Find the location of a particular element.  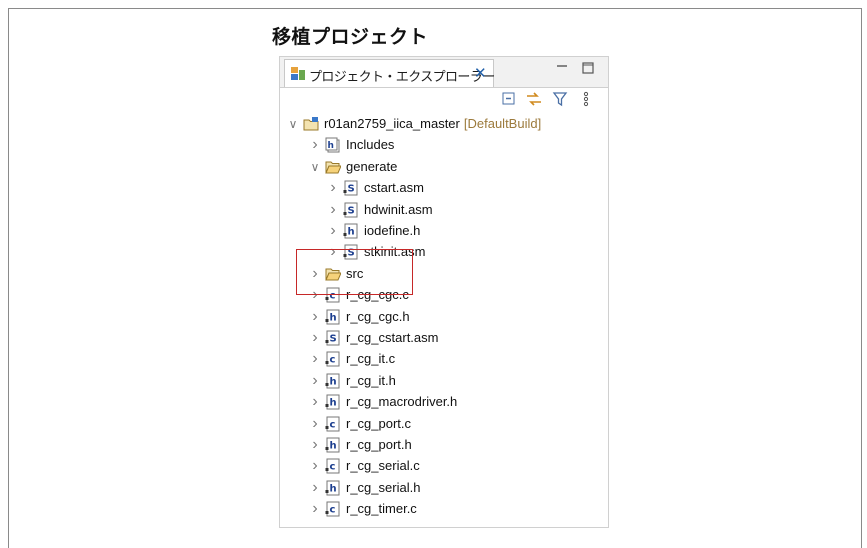

tree-item-label: r_cg_it.h is located at coordinates (371, 380).